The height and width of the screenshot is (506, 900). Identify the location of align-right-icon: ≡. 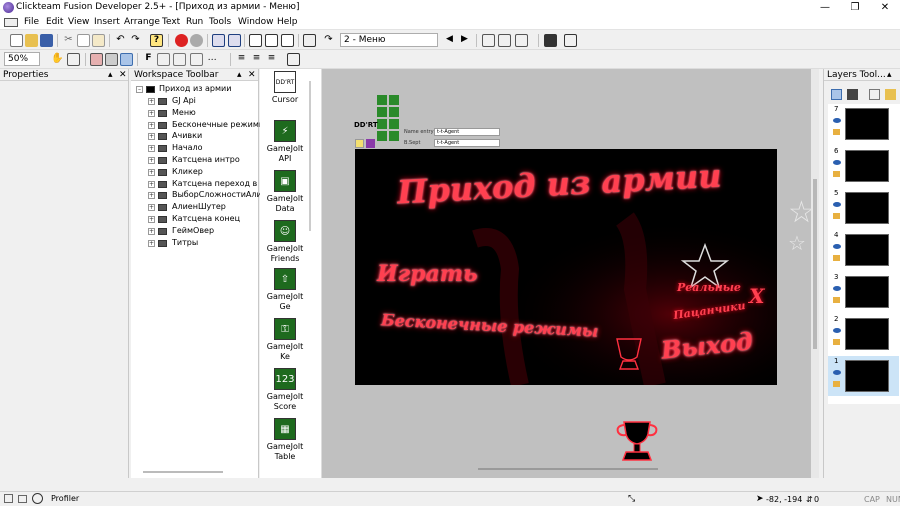
(271, 59).